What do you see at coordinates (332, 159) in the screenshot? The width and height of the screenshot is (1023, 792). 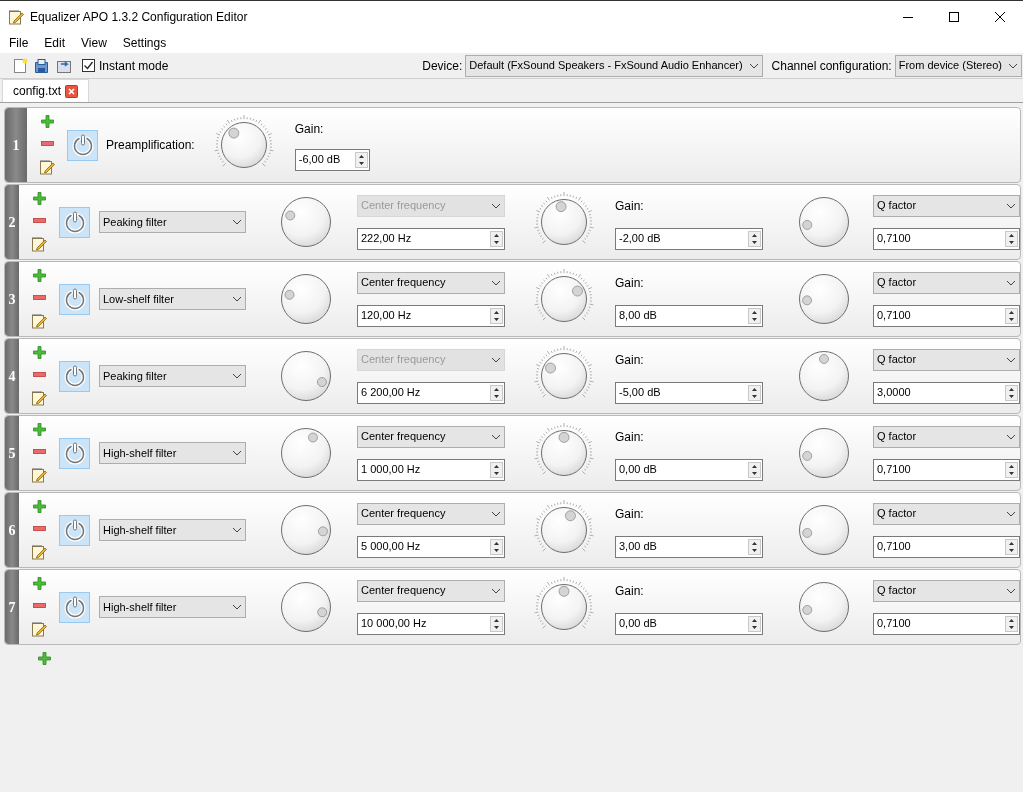 I see `gain-field: -6,00 dB` at bounding box center [332, 159].